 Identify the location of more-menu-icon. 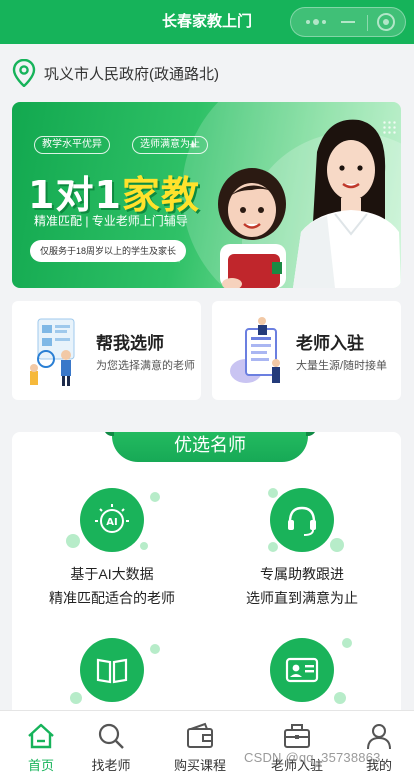
(316, 22).